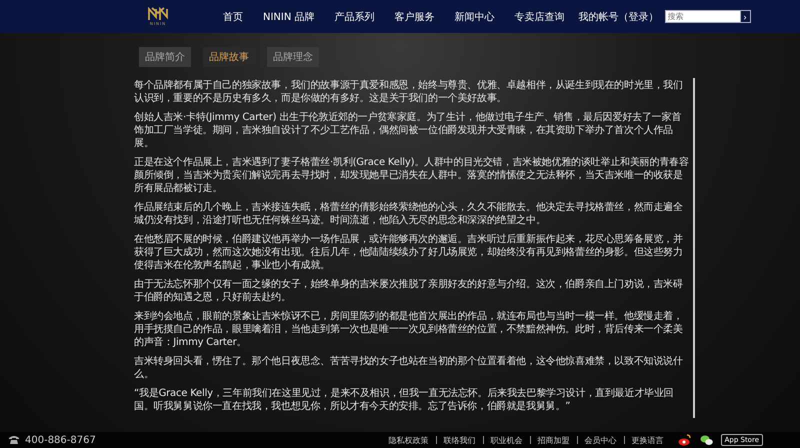 The width and height of the screenshot is (800, 448). What do you see at coordinates (354, 17) in the screenshot?
I see `nav-link: 产品系列` at bounding box center [354, 17].